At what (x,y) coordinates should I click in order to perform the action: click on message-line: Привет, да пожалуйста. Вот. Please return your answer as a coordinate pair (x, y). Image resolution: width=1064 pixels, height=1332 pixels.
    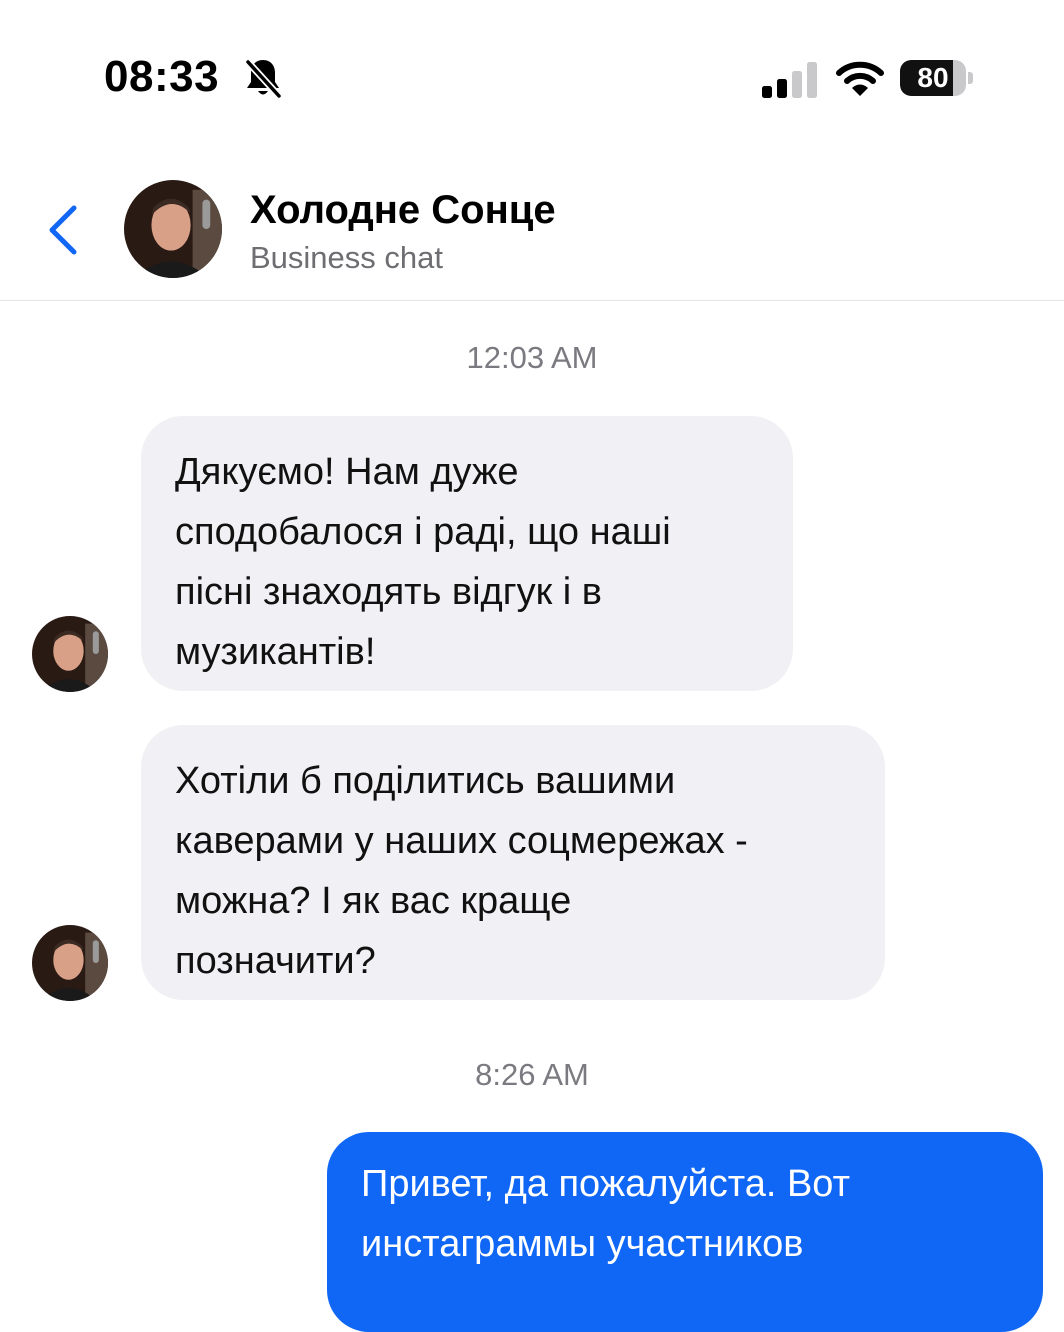
    Looking at the image, I should click on (605, 1184).